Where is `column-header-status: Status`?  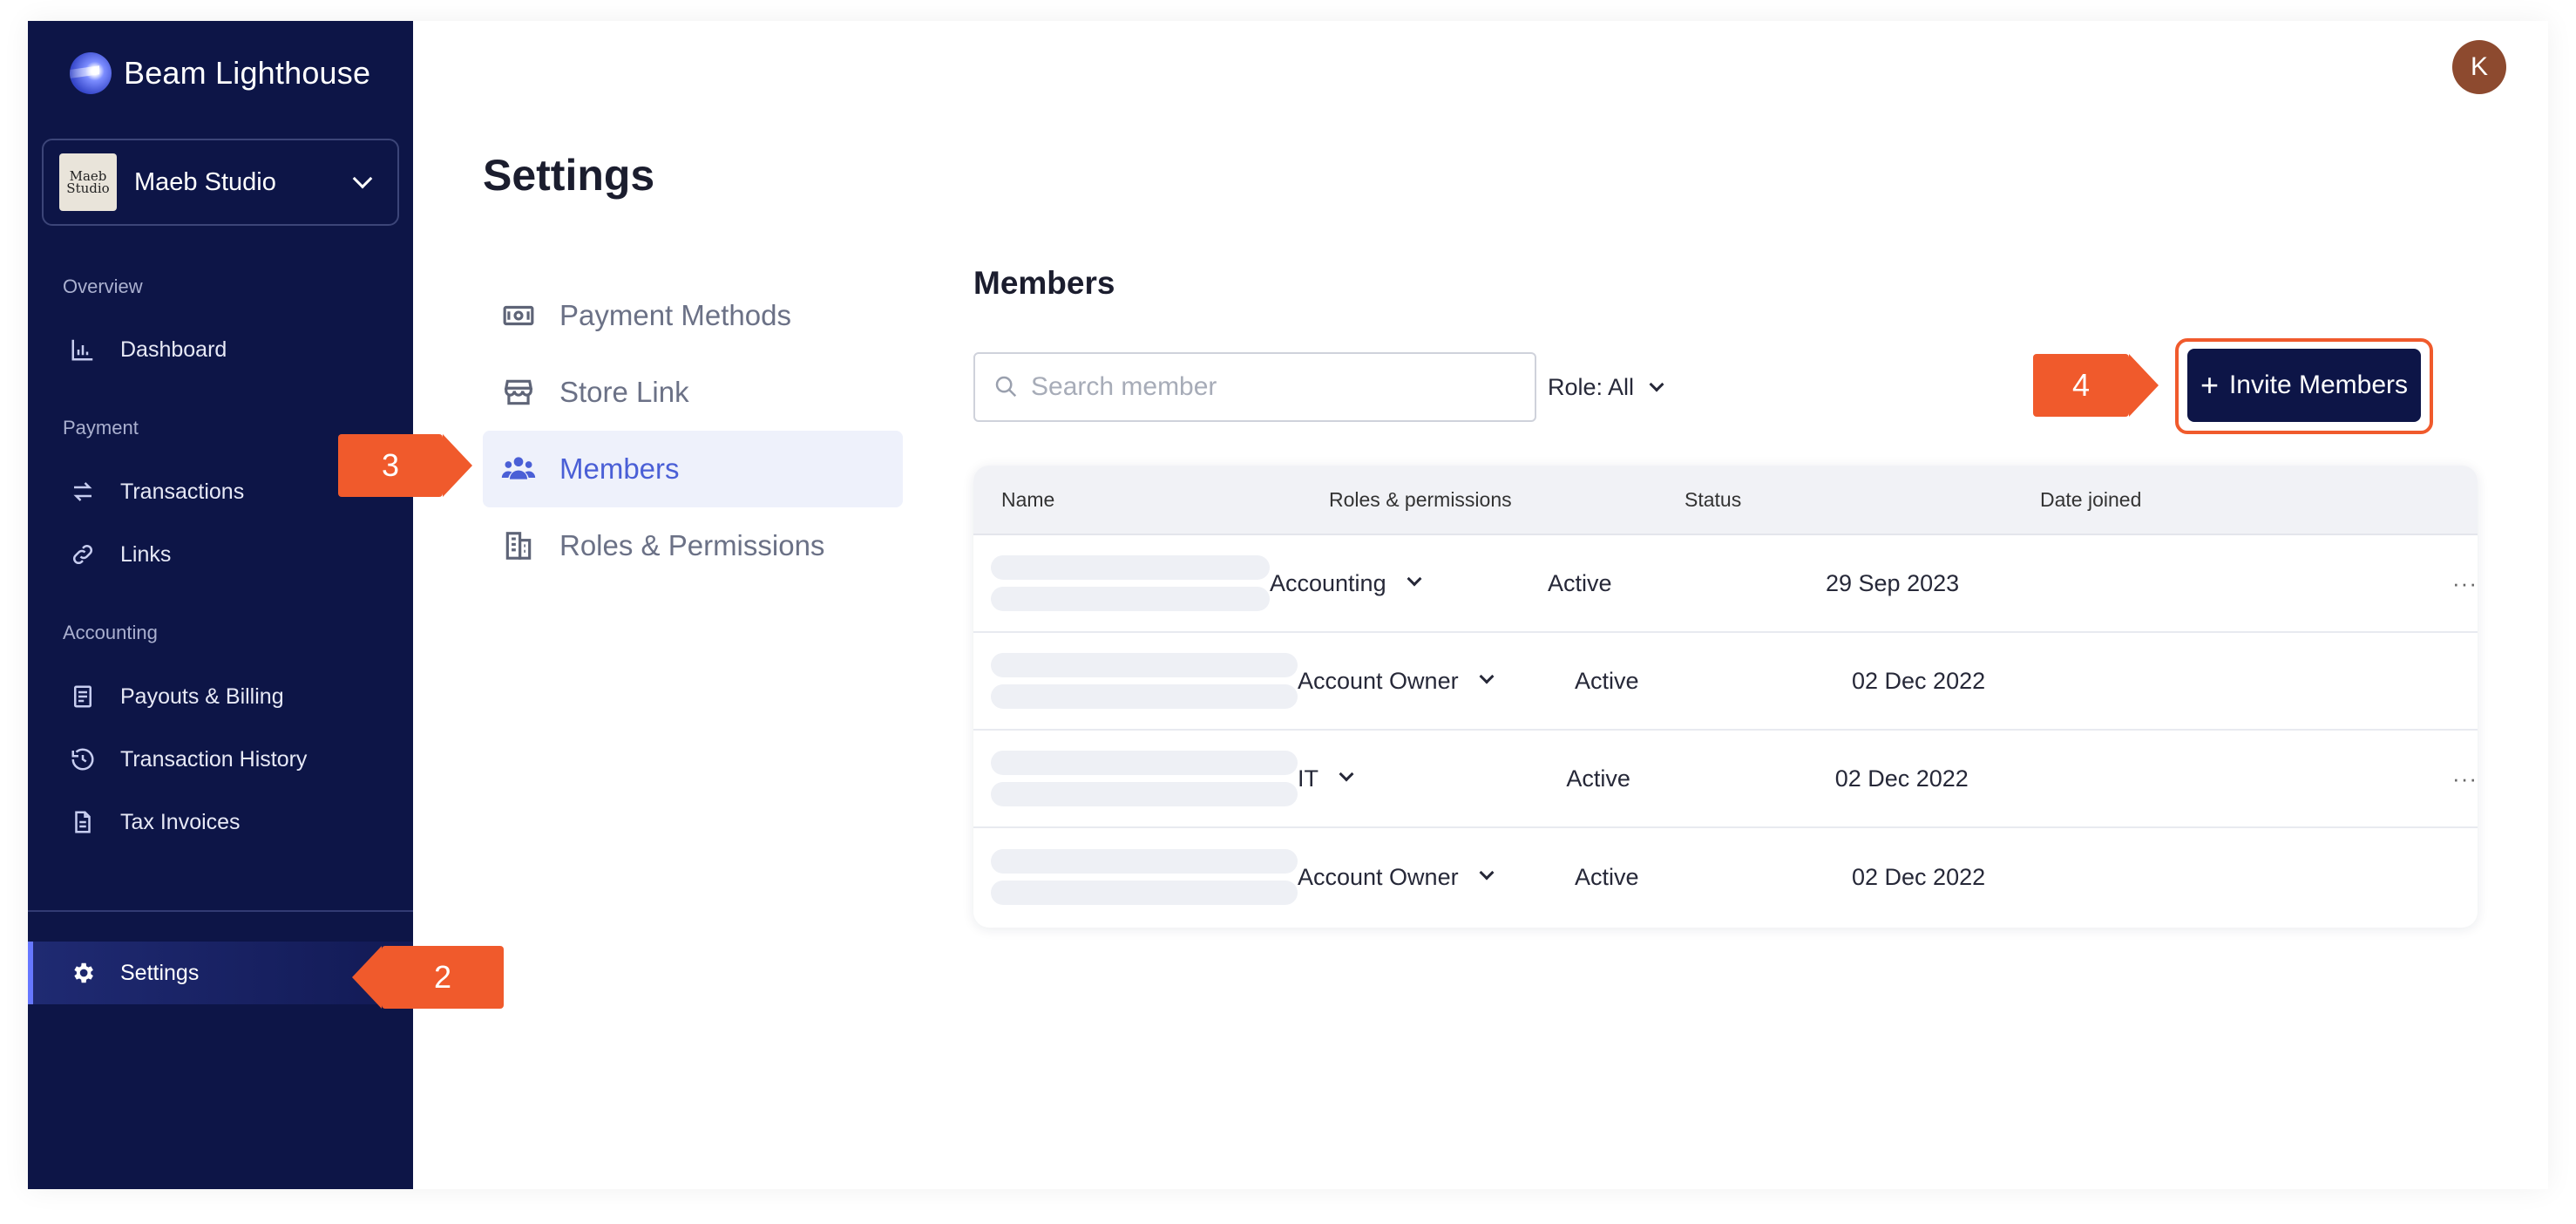 column-header-status: Status is located at coordinates (1863, 500).